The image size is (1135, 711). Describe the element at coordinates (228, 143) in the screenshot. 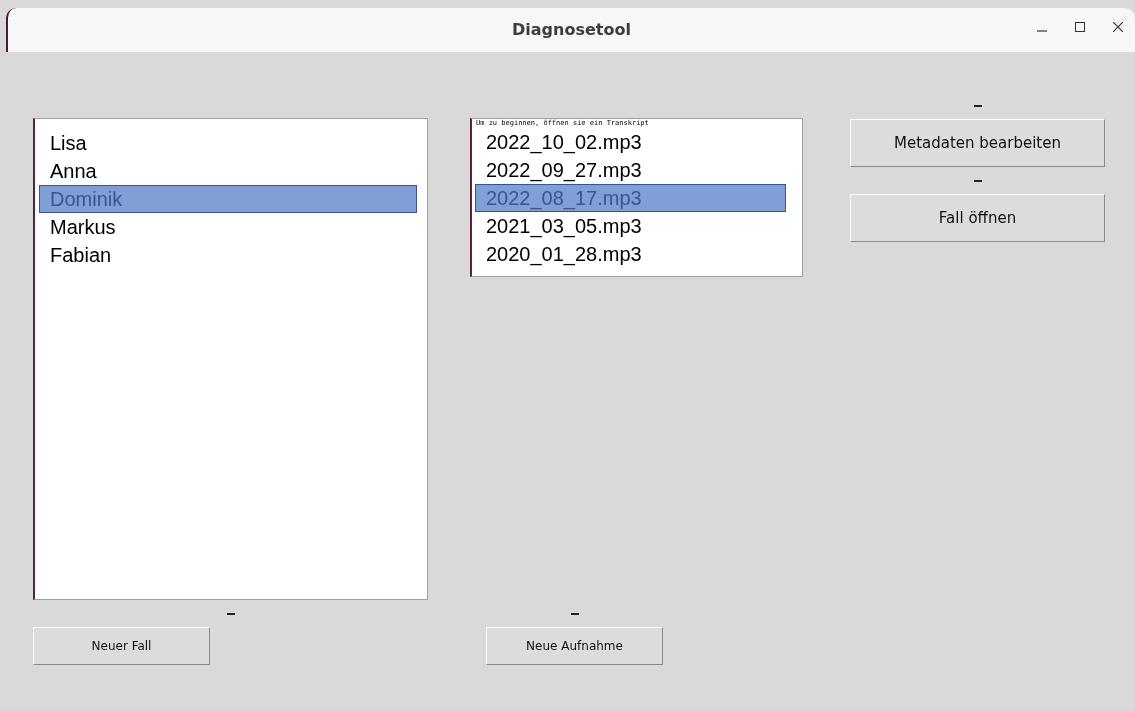

I see `list-item: Lisa` at that location.